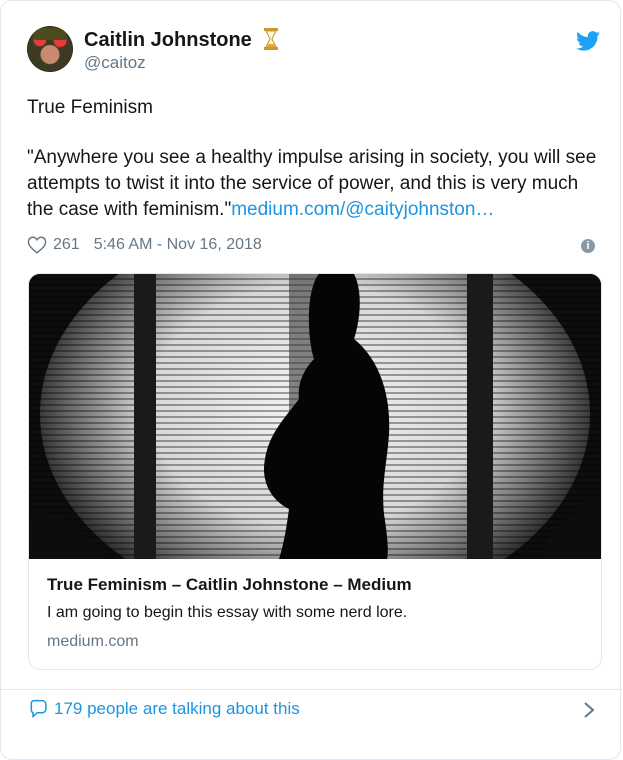 The image size is (623, 760). I want to click on avatar, so click(50, 49).